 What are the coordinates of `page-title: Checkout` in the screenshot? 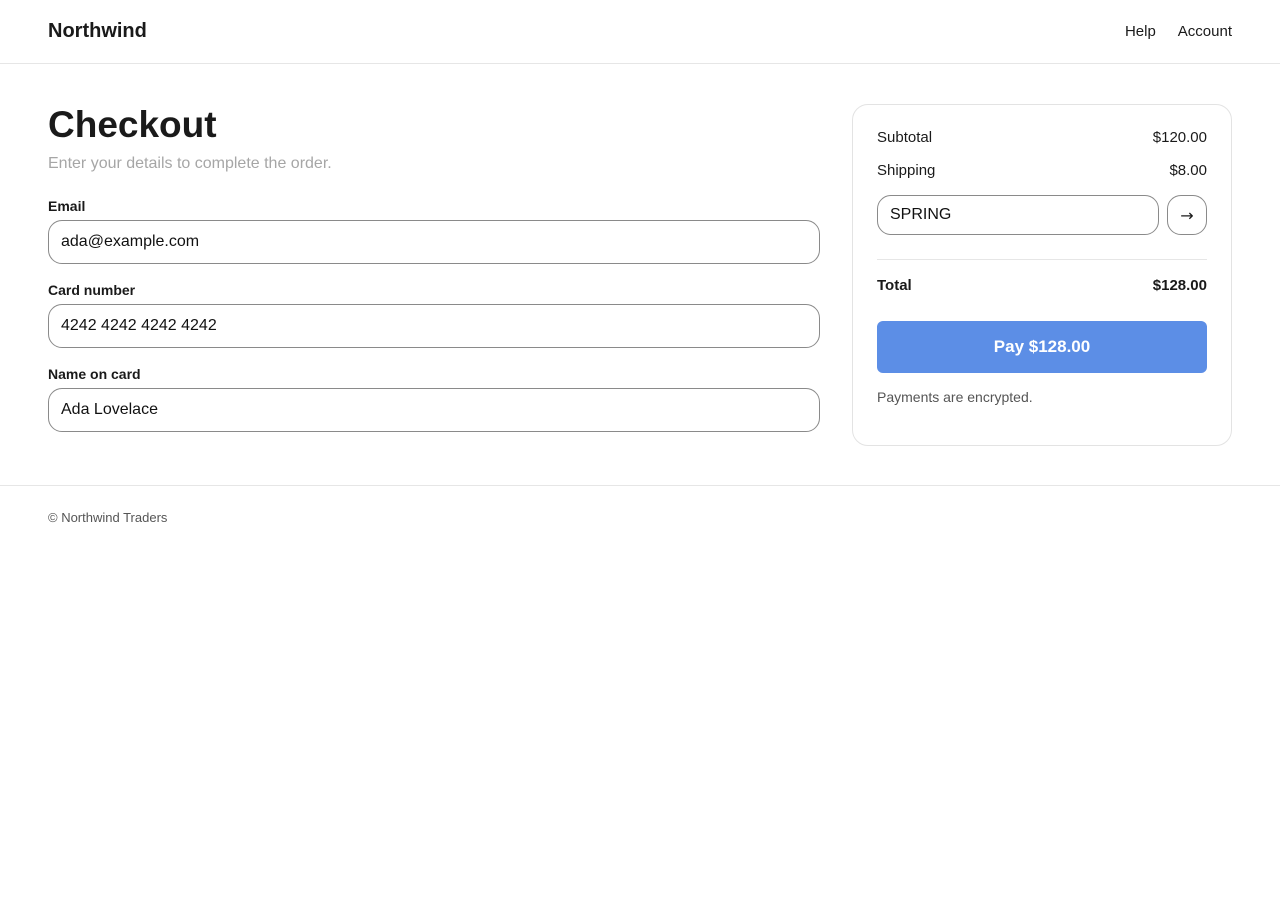 It's located at (132, 124).